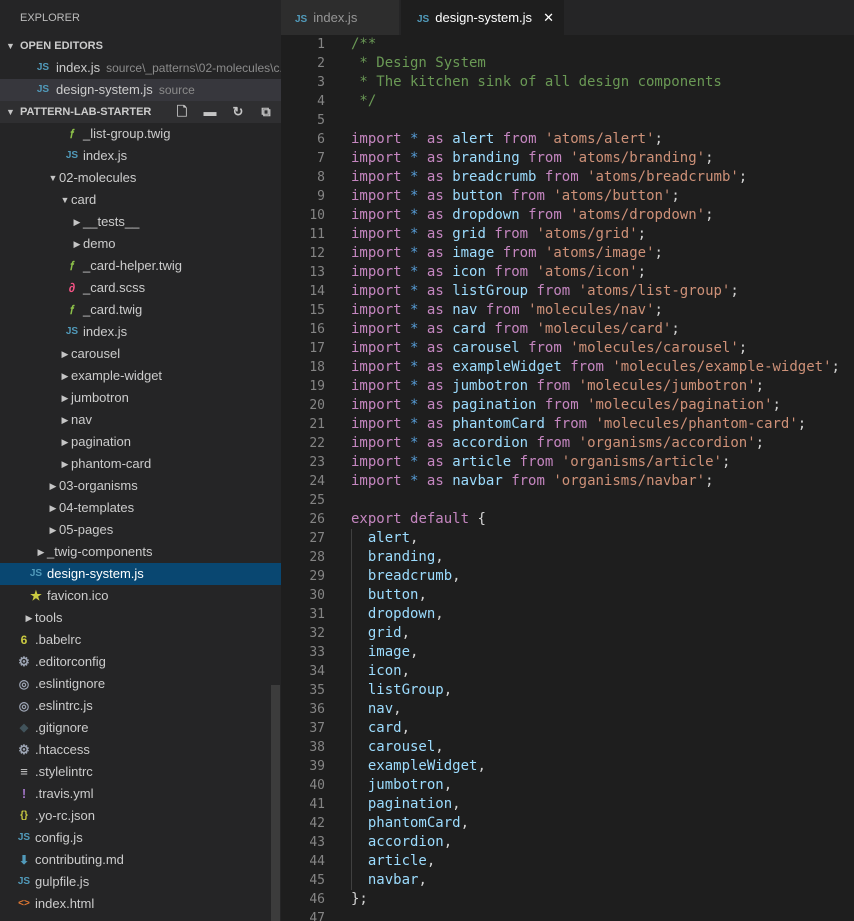 This screenshot has height=921, width=854. What do you see at coordinates (317, 557) in the screenshot?
I see `line-number: 28` at bounding box center [317, 557].